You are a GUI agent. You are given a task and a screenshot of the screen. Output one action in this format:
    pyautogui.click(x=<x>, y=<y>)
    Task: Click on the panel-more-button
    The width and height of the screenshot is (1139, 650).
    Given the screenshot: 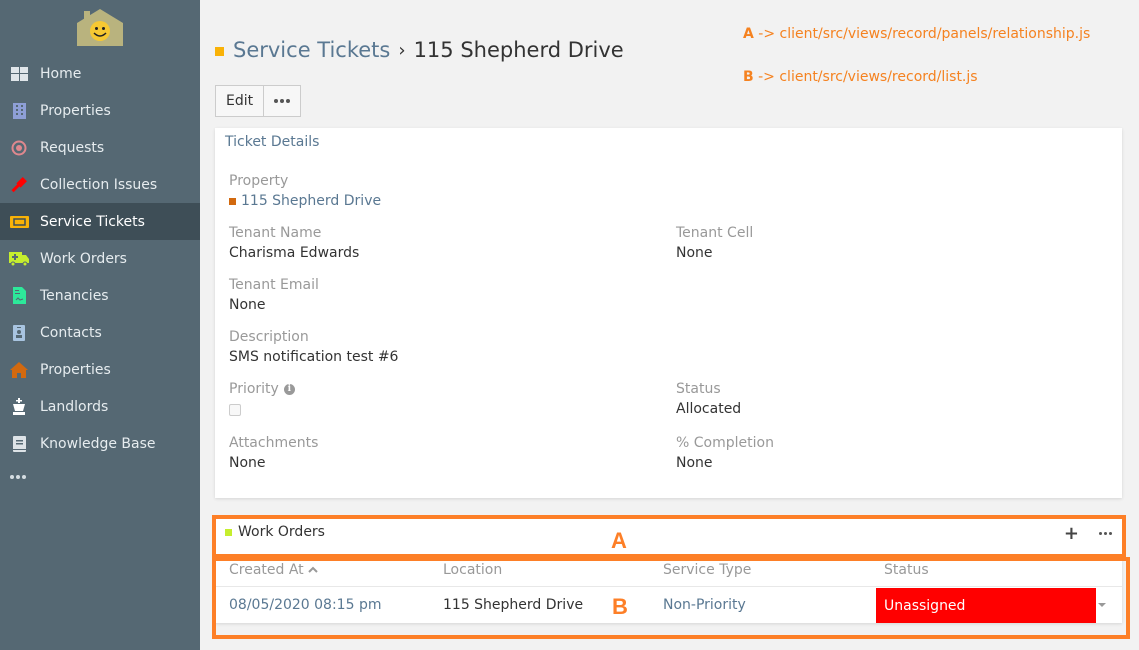 What is the action you would take?
    pyautogui.click(x=1105, y=533)
    